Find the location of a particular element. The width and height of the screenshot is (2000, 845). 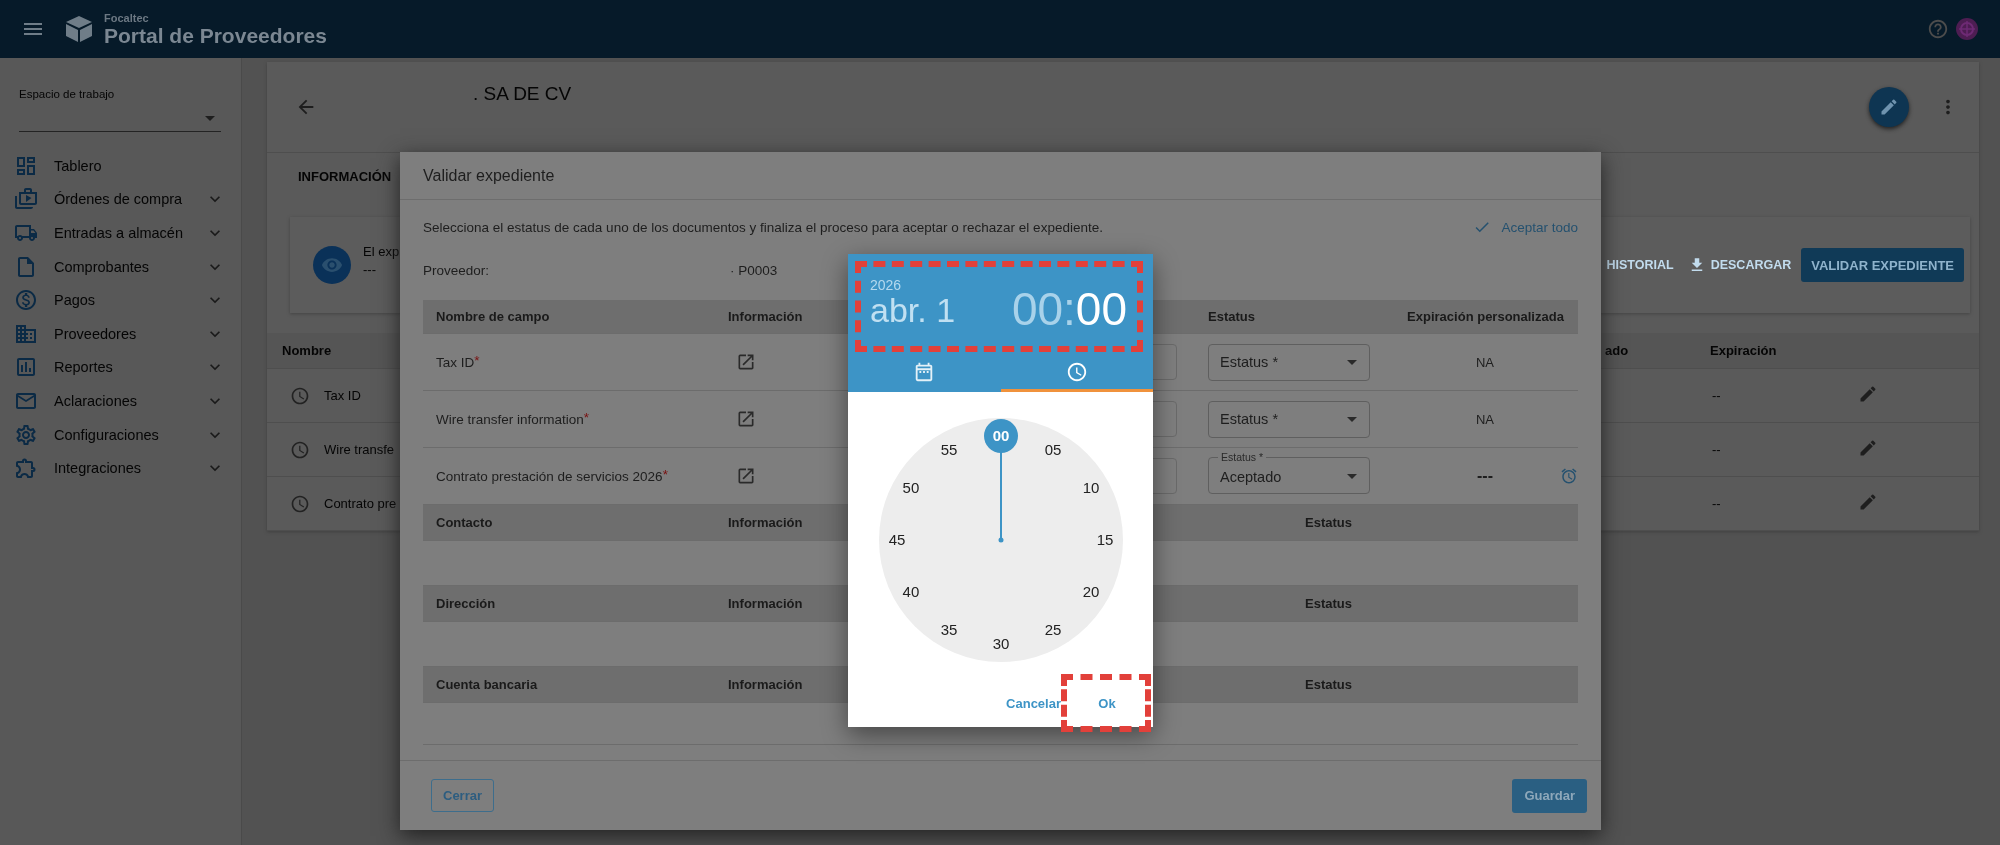

page-title: . SA DE CV is located at coordinates (522, 94).